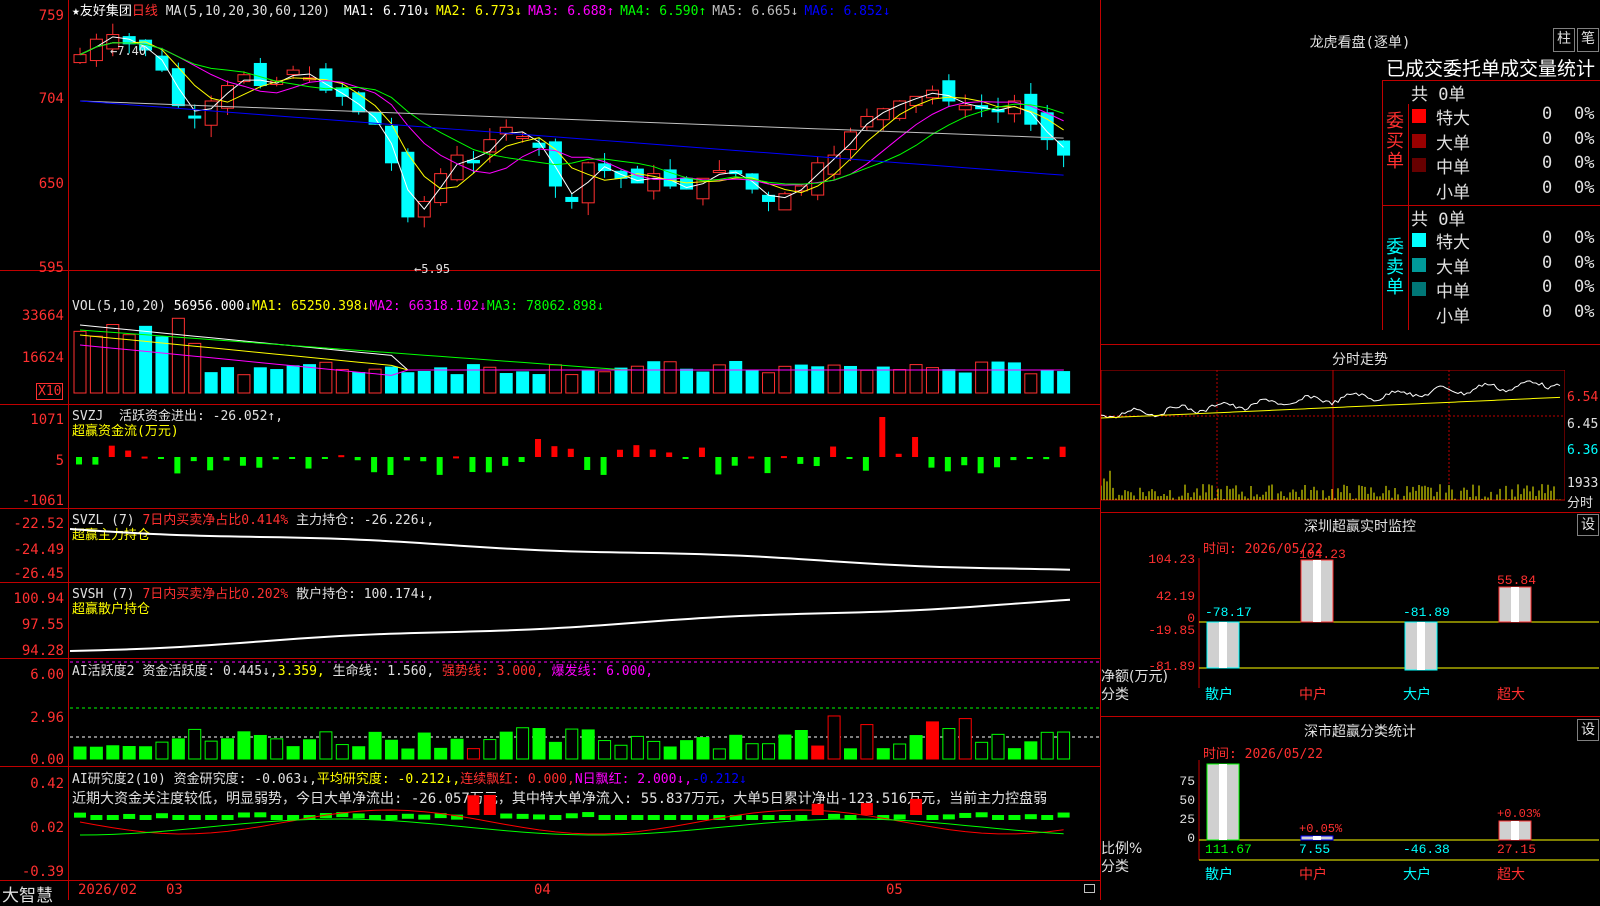 Image resolution: width=1600 pixels, height=906 pixels. What do you see at coordinates (1360, 43) in the screenshot?
I see `dragon-title: 龙虎看盘(逐单)` at bounding box center [1360, 43].